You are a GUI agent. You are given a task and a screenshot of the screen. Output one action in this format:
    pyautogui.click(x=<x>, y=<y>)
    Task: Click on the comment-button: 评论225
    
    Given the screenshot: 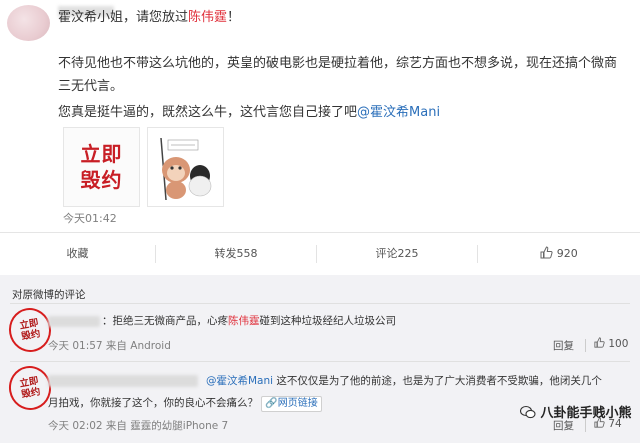 What is the action you would take?
    pyautogui.click(x=397, y=254)
    